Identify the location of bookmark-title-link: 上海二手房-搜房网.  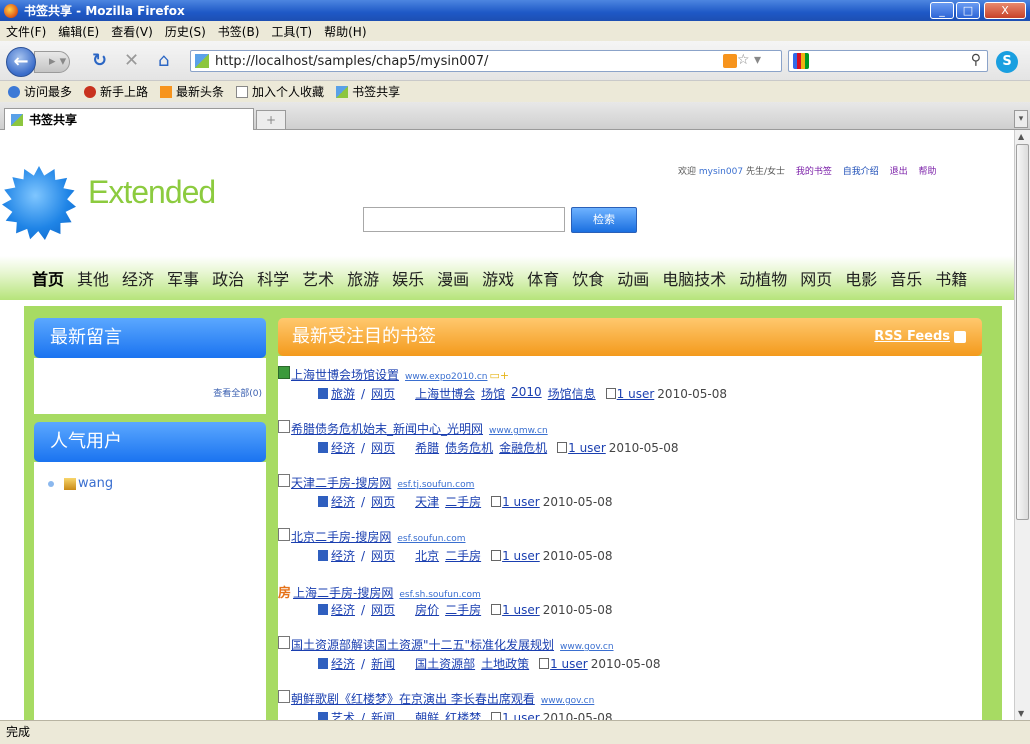
(343, 592).